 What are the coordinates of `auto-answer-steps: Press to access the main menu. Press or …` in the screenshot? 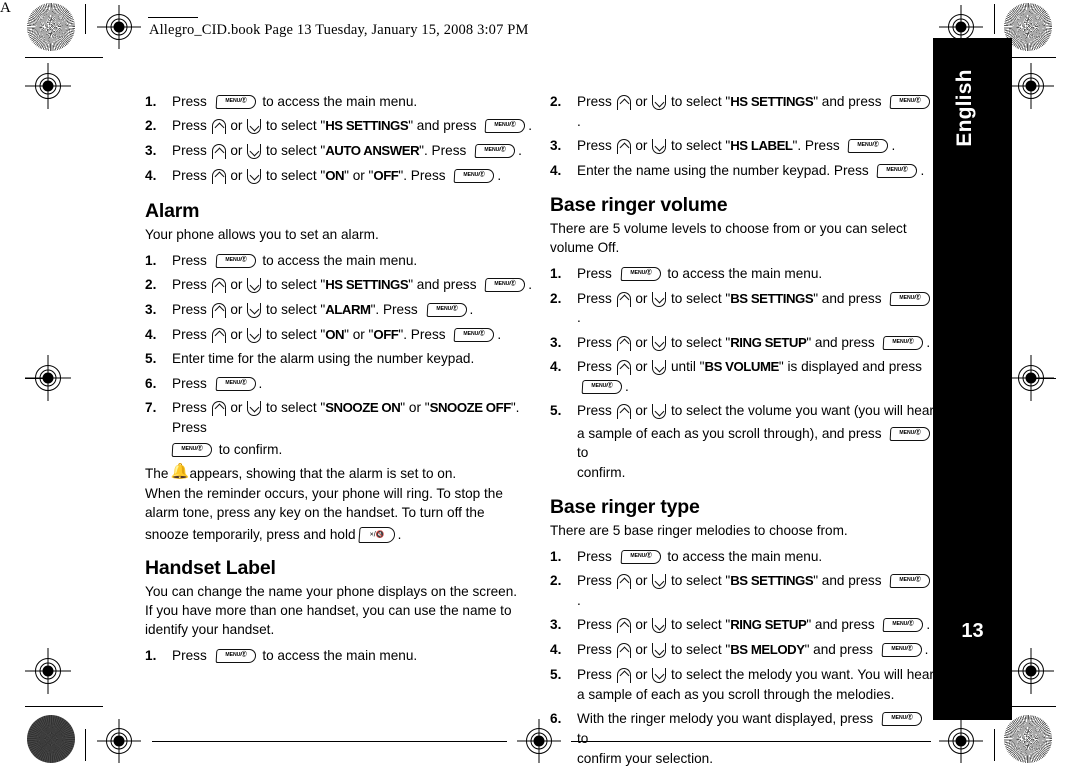 It's located at (340, 139).